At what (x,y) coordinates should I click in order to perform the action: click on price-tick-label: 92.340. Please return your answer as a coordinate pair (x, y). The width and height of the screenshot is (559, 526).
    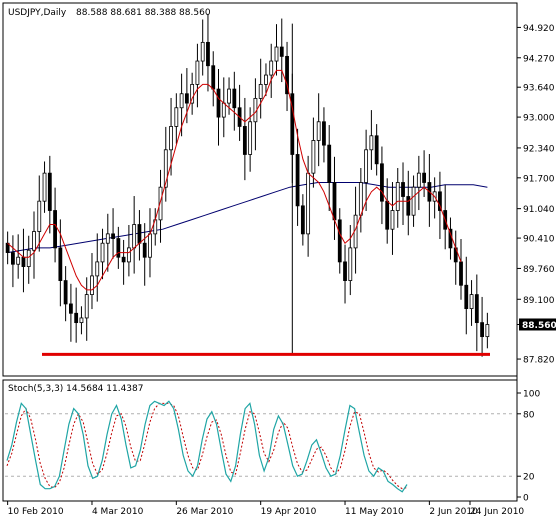
    Looking at the image, I should click on (539, 149).